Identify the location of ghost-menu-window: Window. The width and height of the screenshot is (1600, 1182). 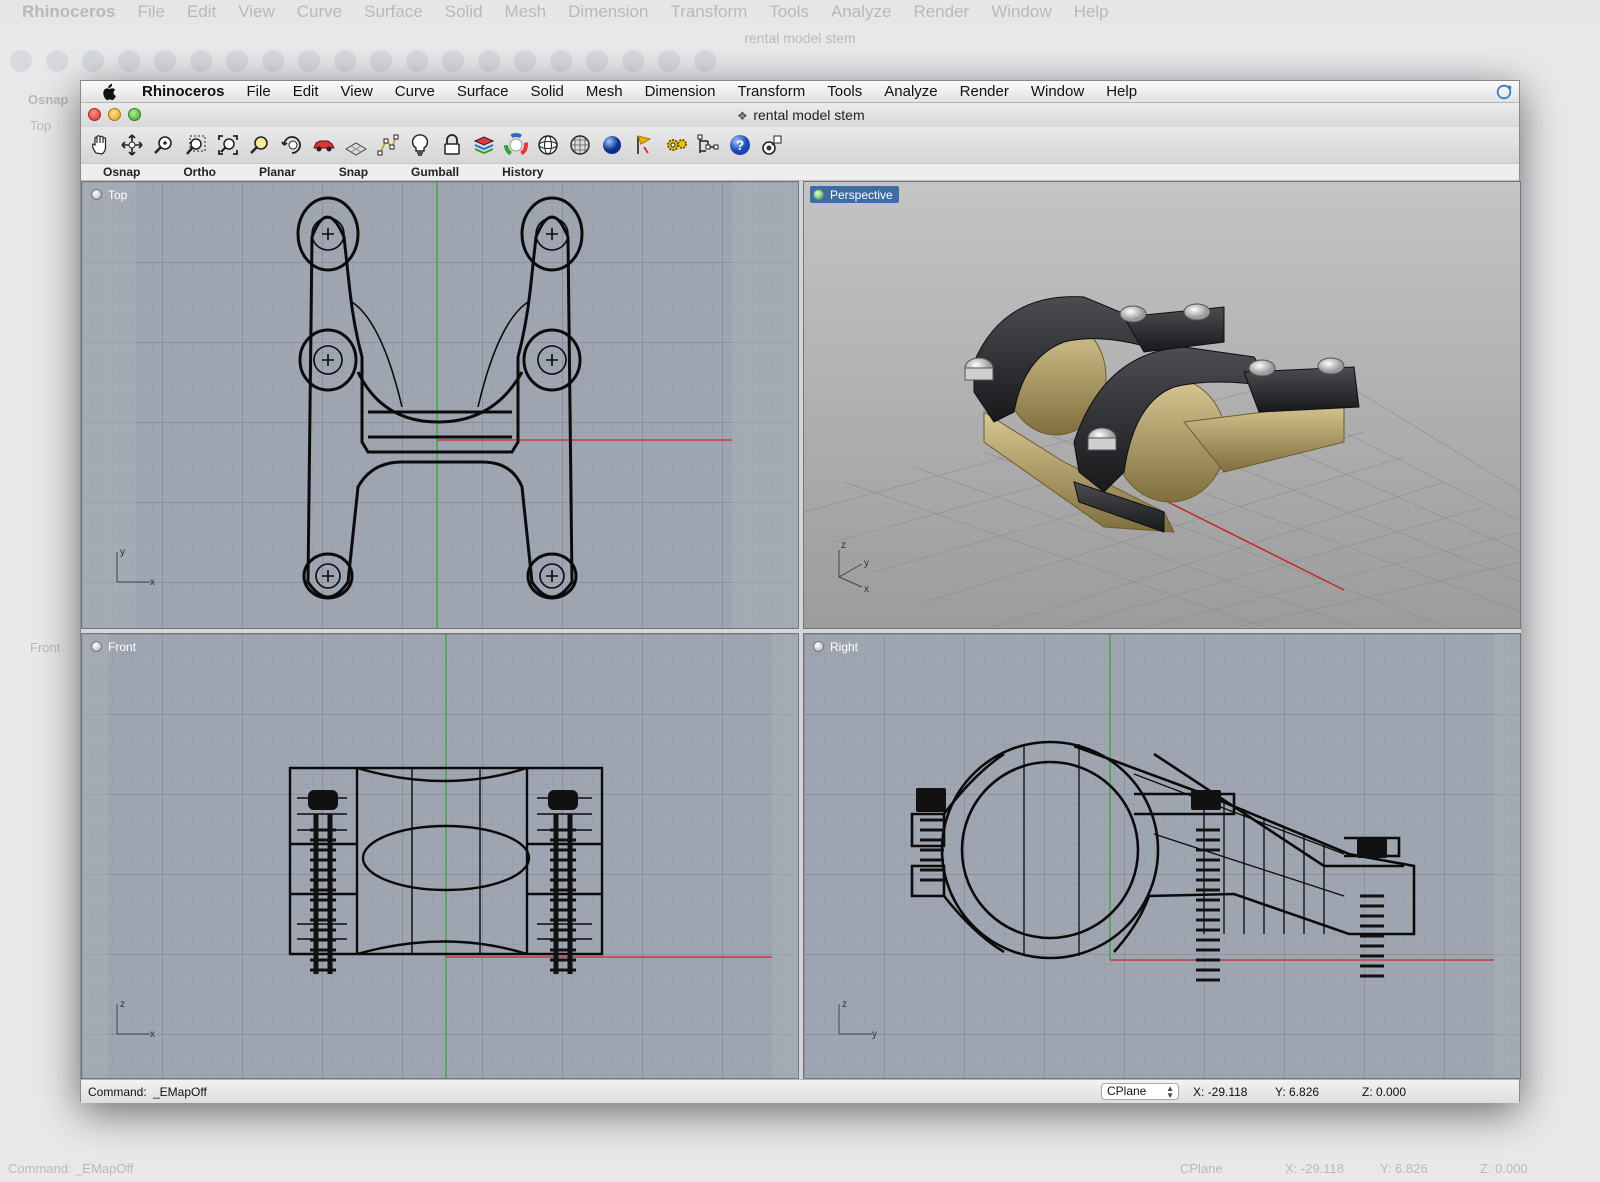
(1021, 11).